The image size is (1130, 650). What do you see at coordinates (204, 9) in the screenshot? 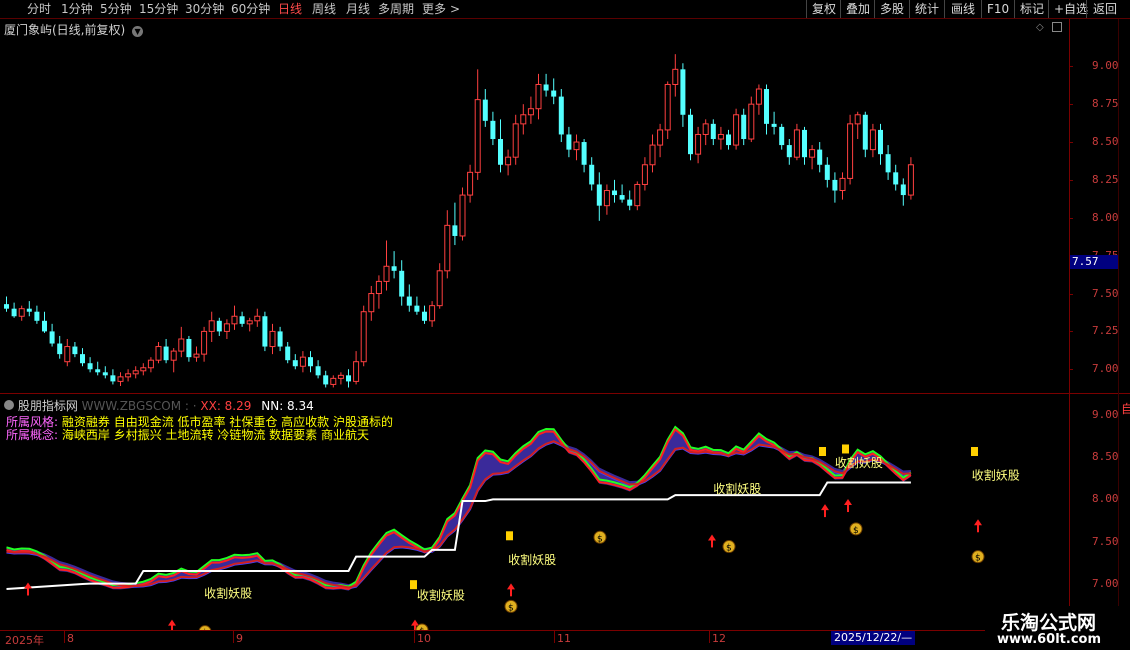
I see `tab-period-4: 30分钟` at bounding box center [204, 9].